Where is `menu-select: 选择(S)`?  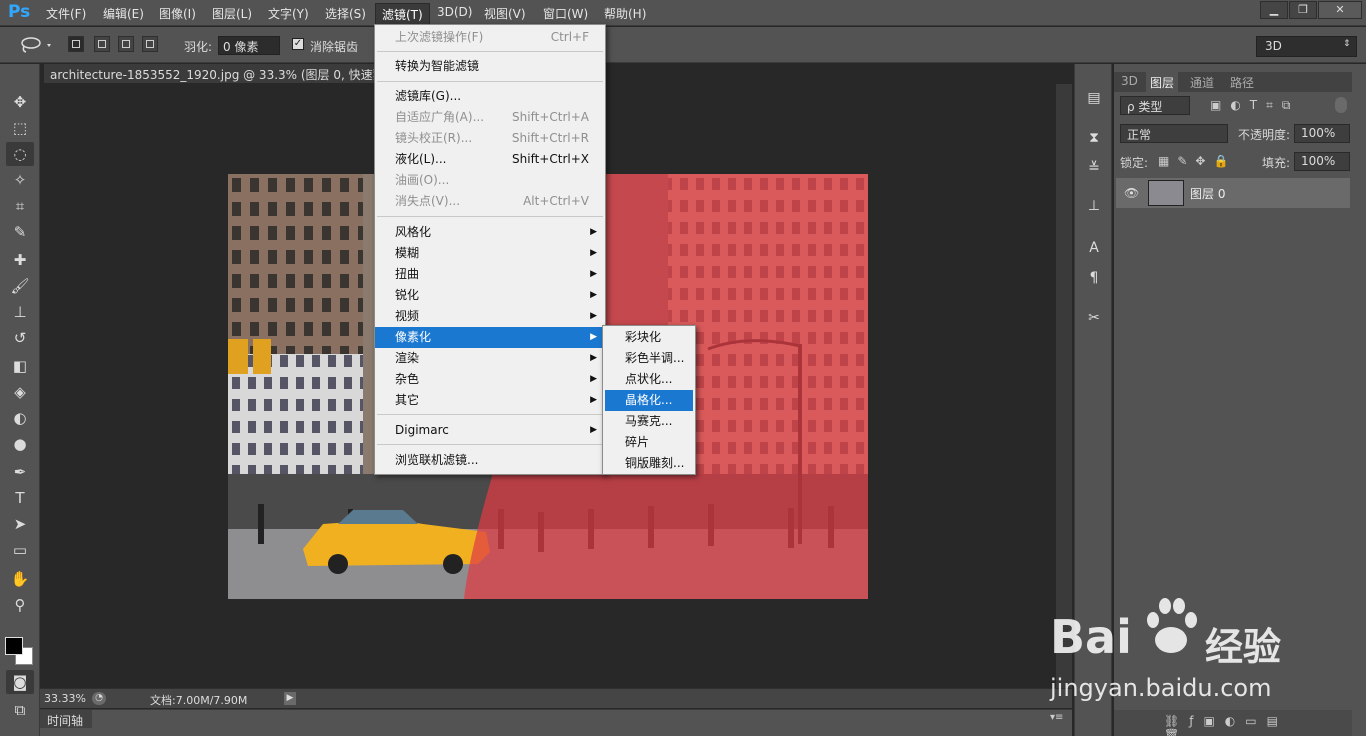
menu-select: 选择(S) is located at coordinates (345, 13).